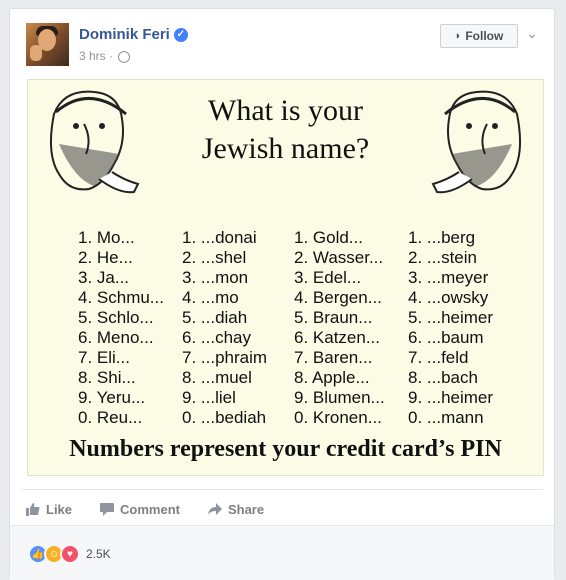  I want to click on post-meta: 3 hrs ·, so click(105, 56).